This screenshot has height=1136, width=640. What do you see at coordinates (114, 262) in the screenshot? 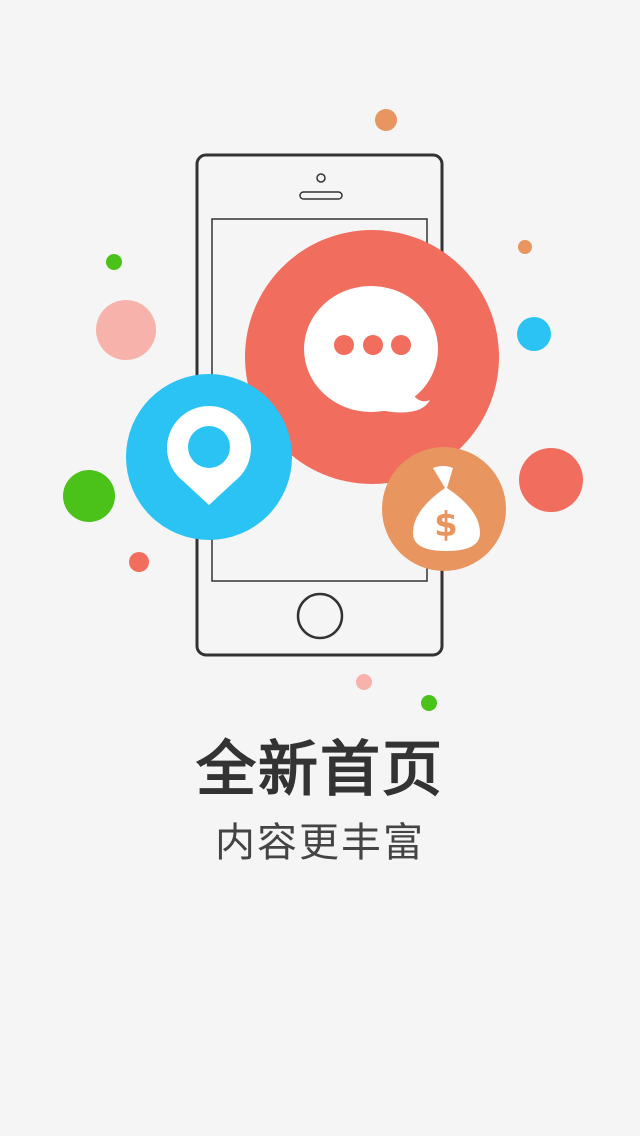
I see `decor-dot-green-small` at bounding box center [114, 262].